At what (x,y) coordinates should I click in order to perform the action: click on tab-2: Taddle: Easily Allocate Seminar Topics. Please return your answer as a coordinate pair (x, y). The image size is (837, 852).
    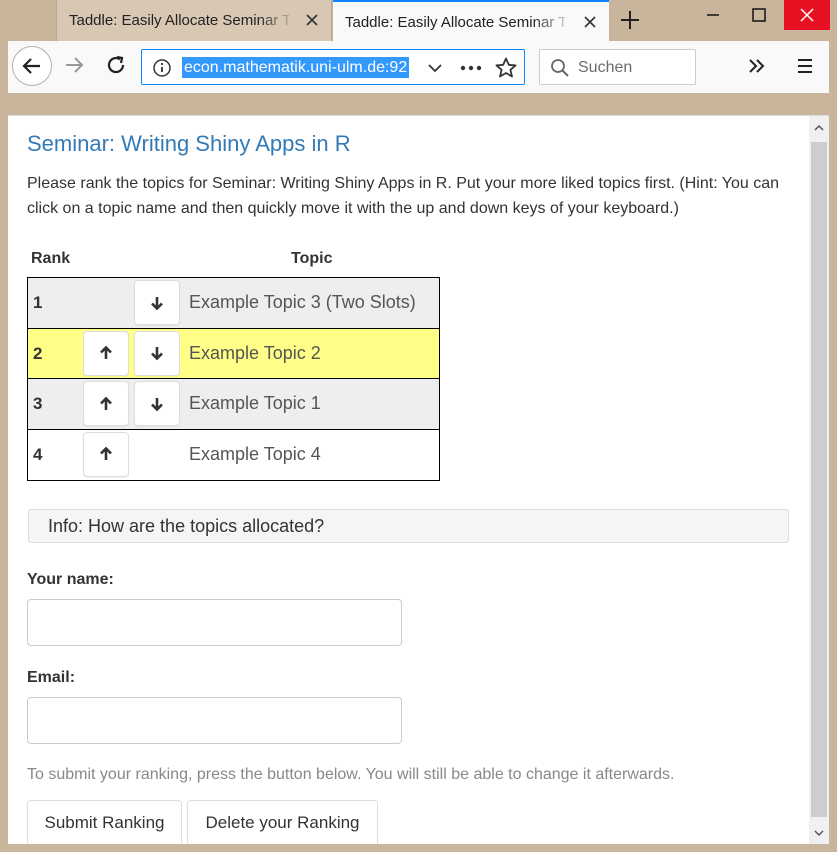
    Looking at the image, I should click on (471, 20).